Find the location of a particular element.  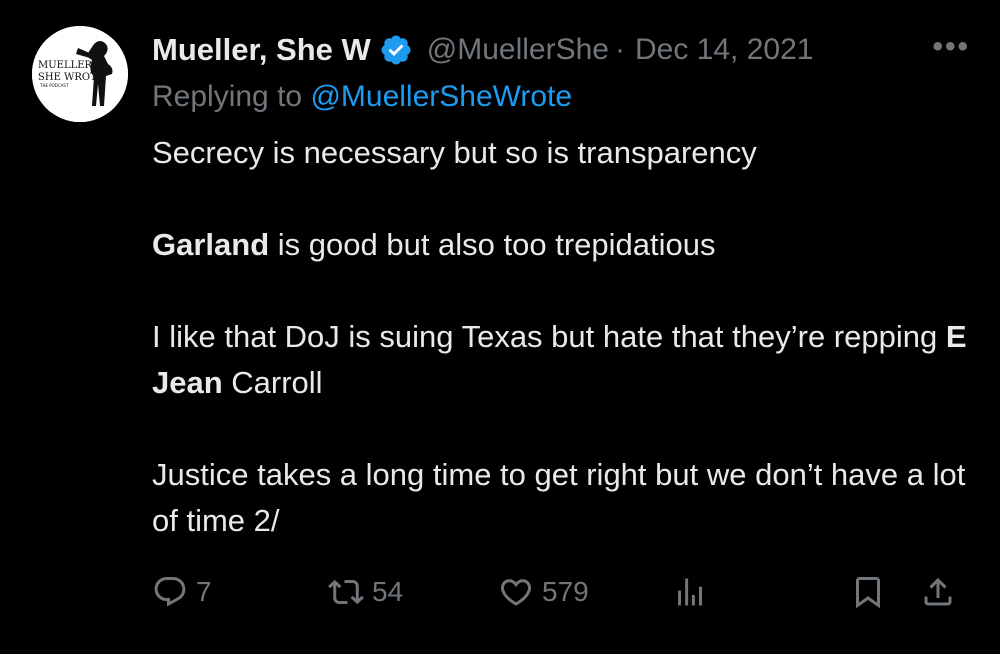

bookmark-icon is located at coordinates (868, 593).